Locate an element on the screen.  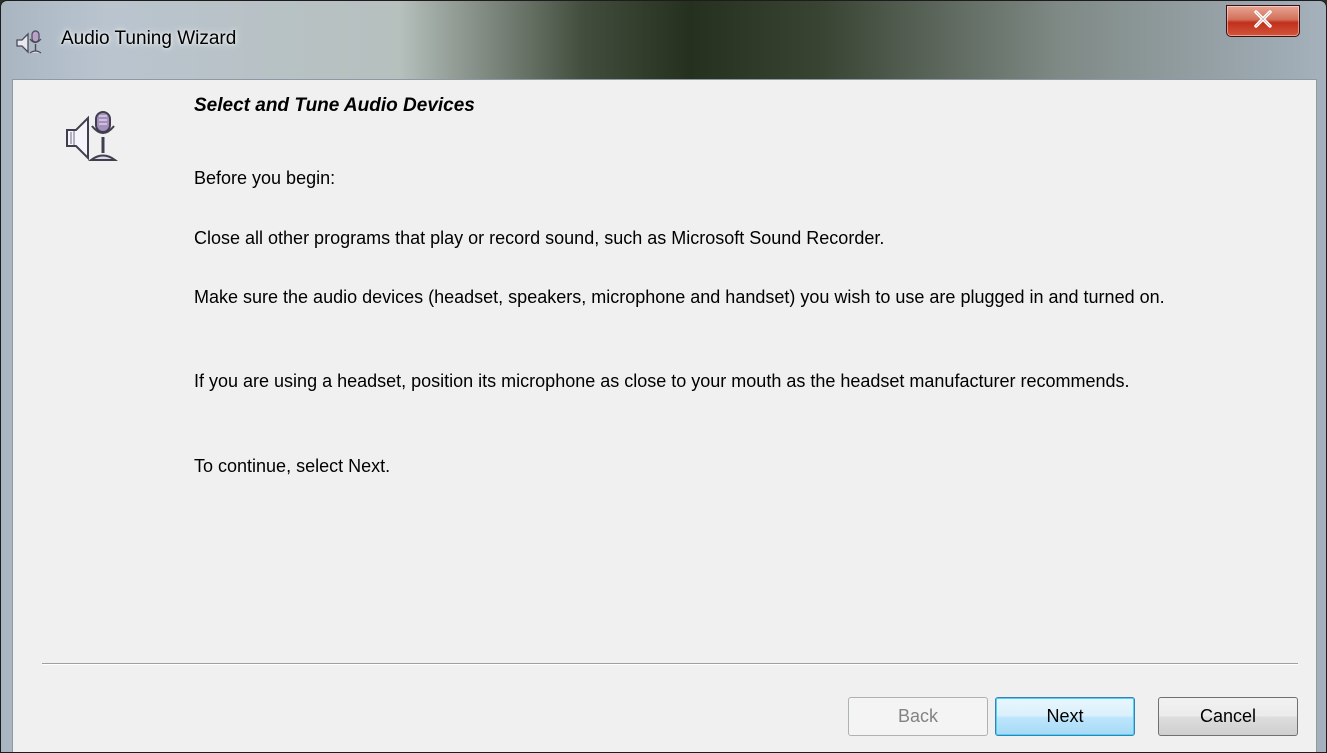
cancel-button: Cancel is located at coordinates (1228, 716).